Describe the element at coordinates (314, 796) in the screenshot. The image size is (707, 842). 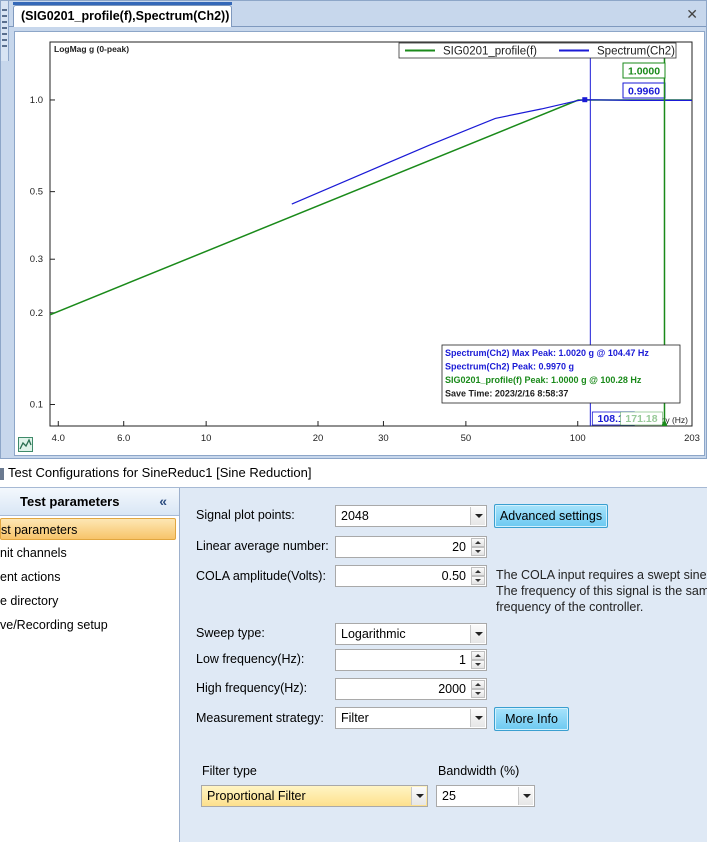
I see `filter-type-select: Proportional Filter` at that location.